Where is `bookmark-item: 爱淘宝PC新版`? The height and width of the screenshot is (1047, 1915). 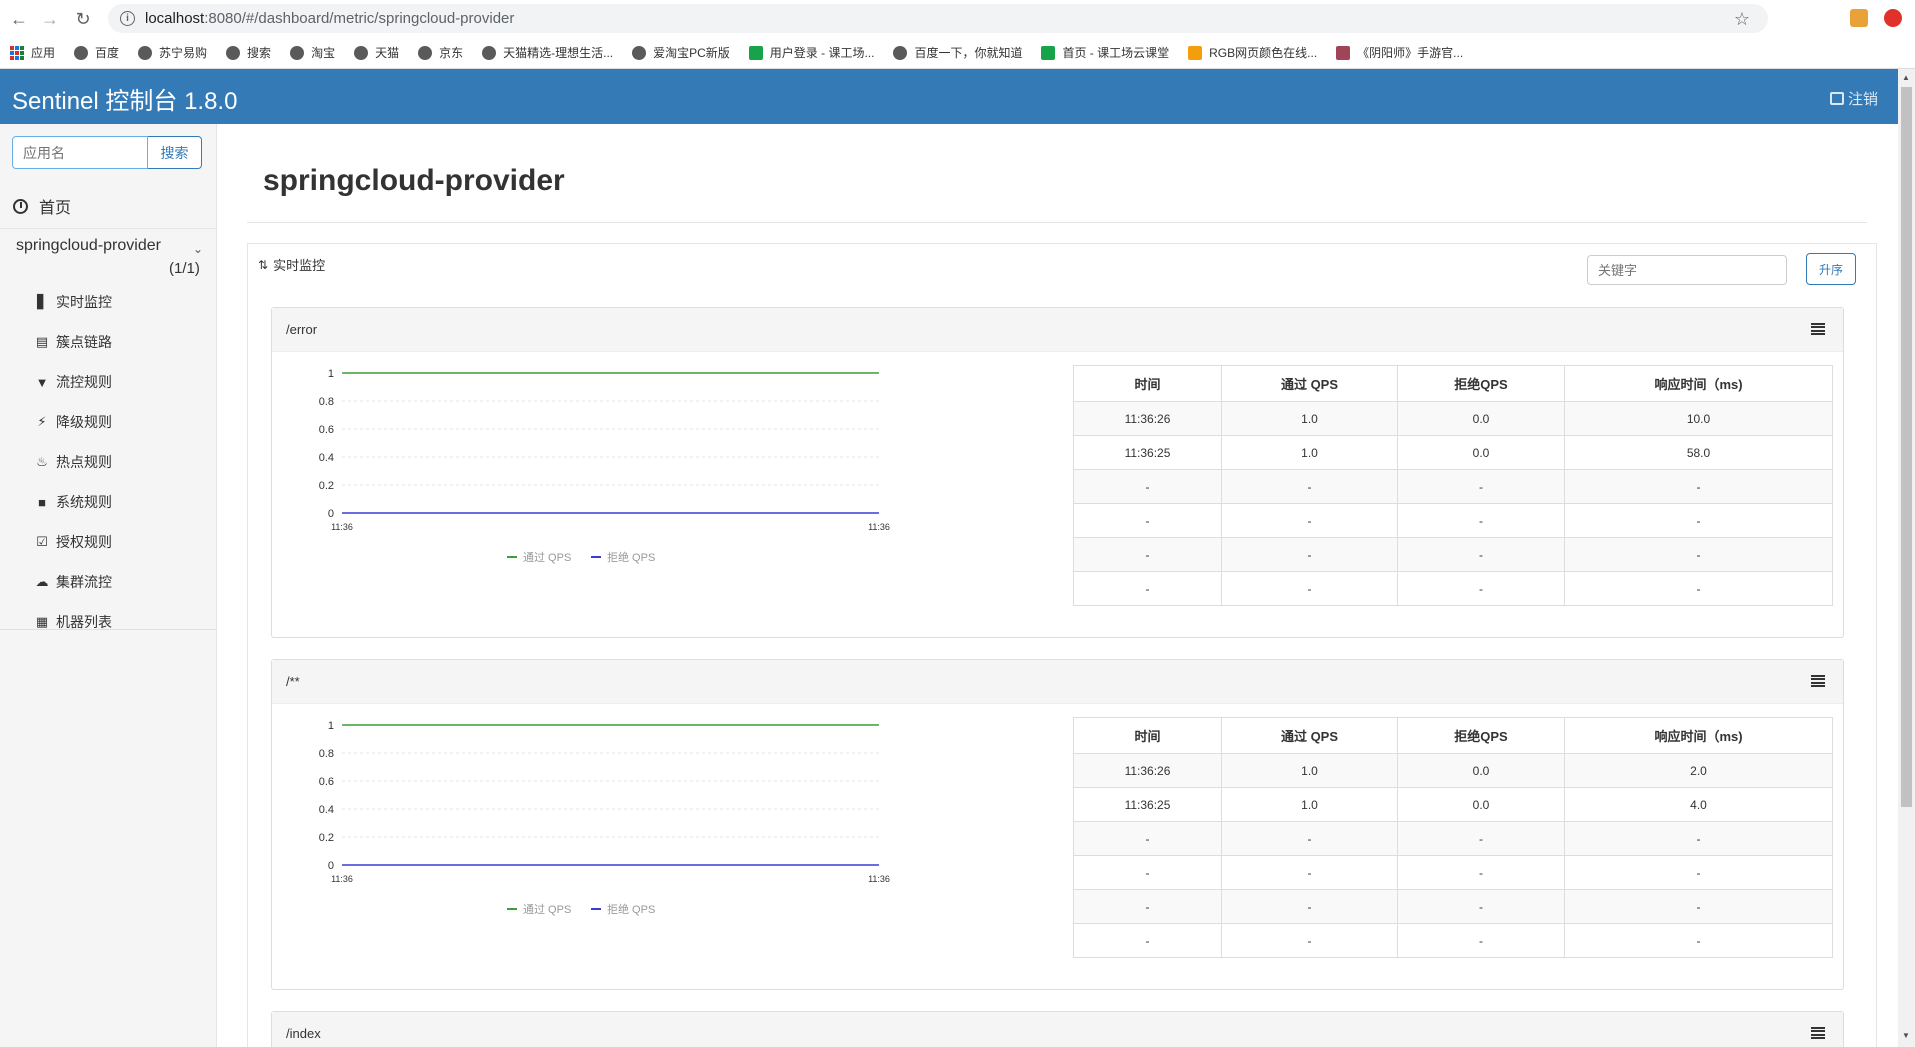
bookmark-item: 爱淘宝PC新版 is located at coordinates (681, 52).